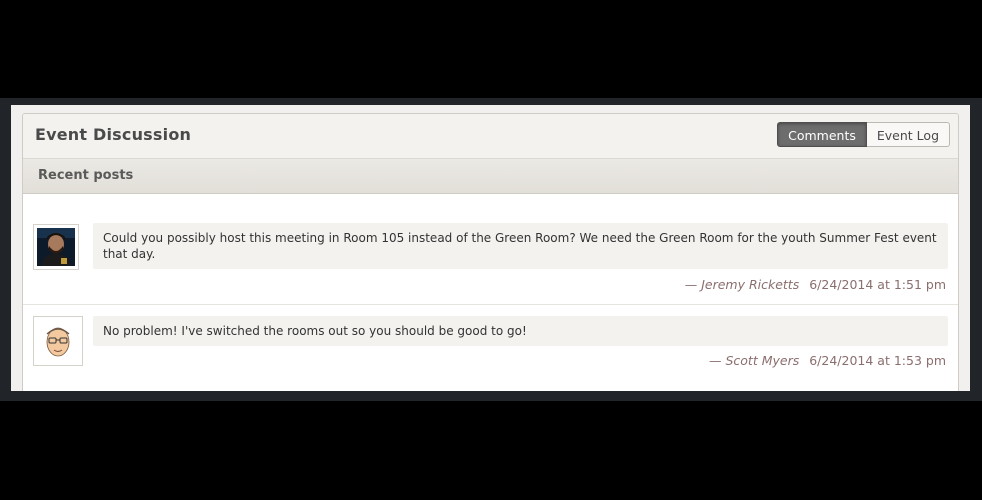  I want to click on author-name: — Scott Myers, so click(754, 360).